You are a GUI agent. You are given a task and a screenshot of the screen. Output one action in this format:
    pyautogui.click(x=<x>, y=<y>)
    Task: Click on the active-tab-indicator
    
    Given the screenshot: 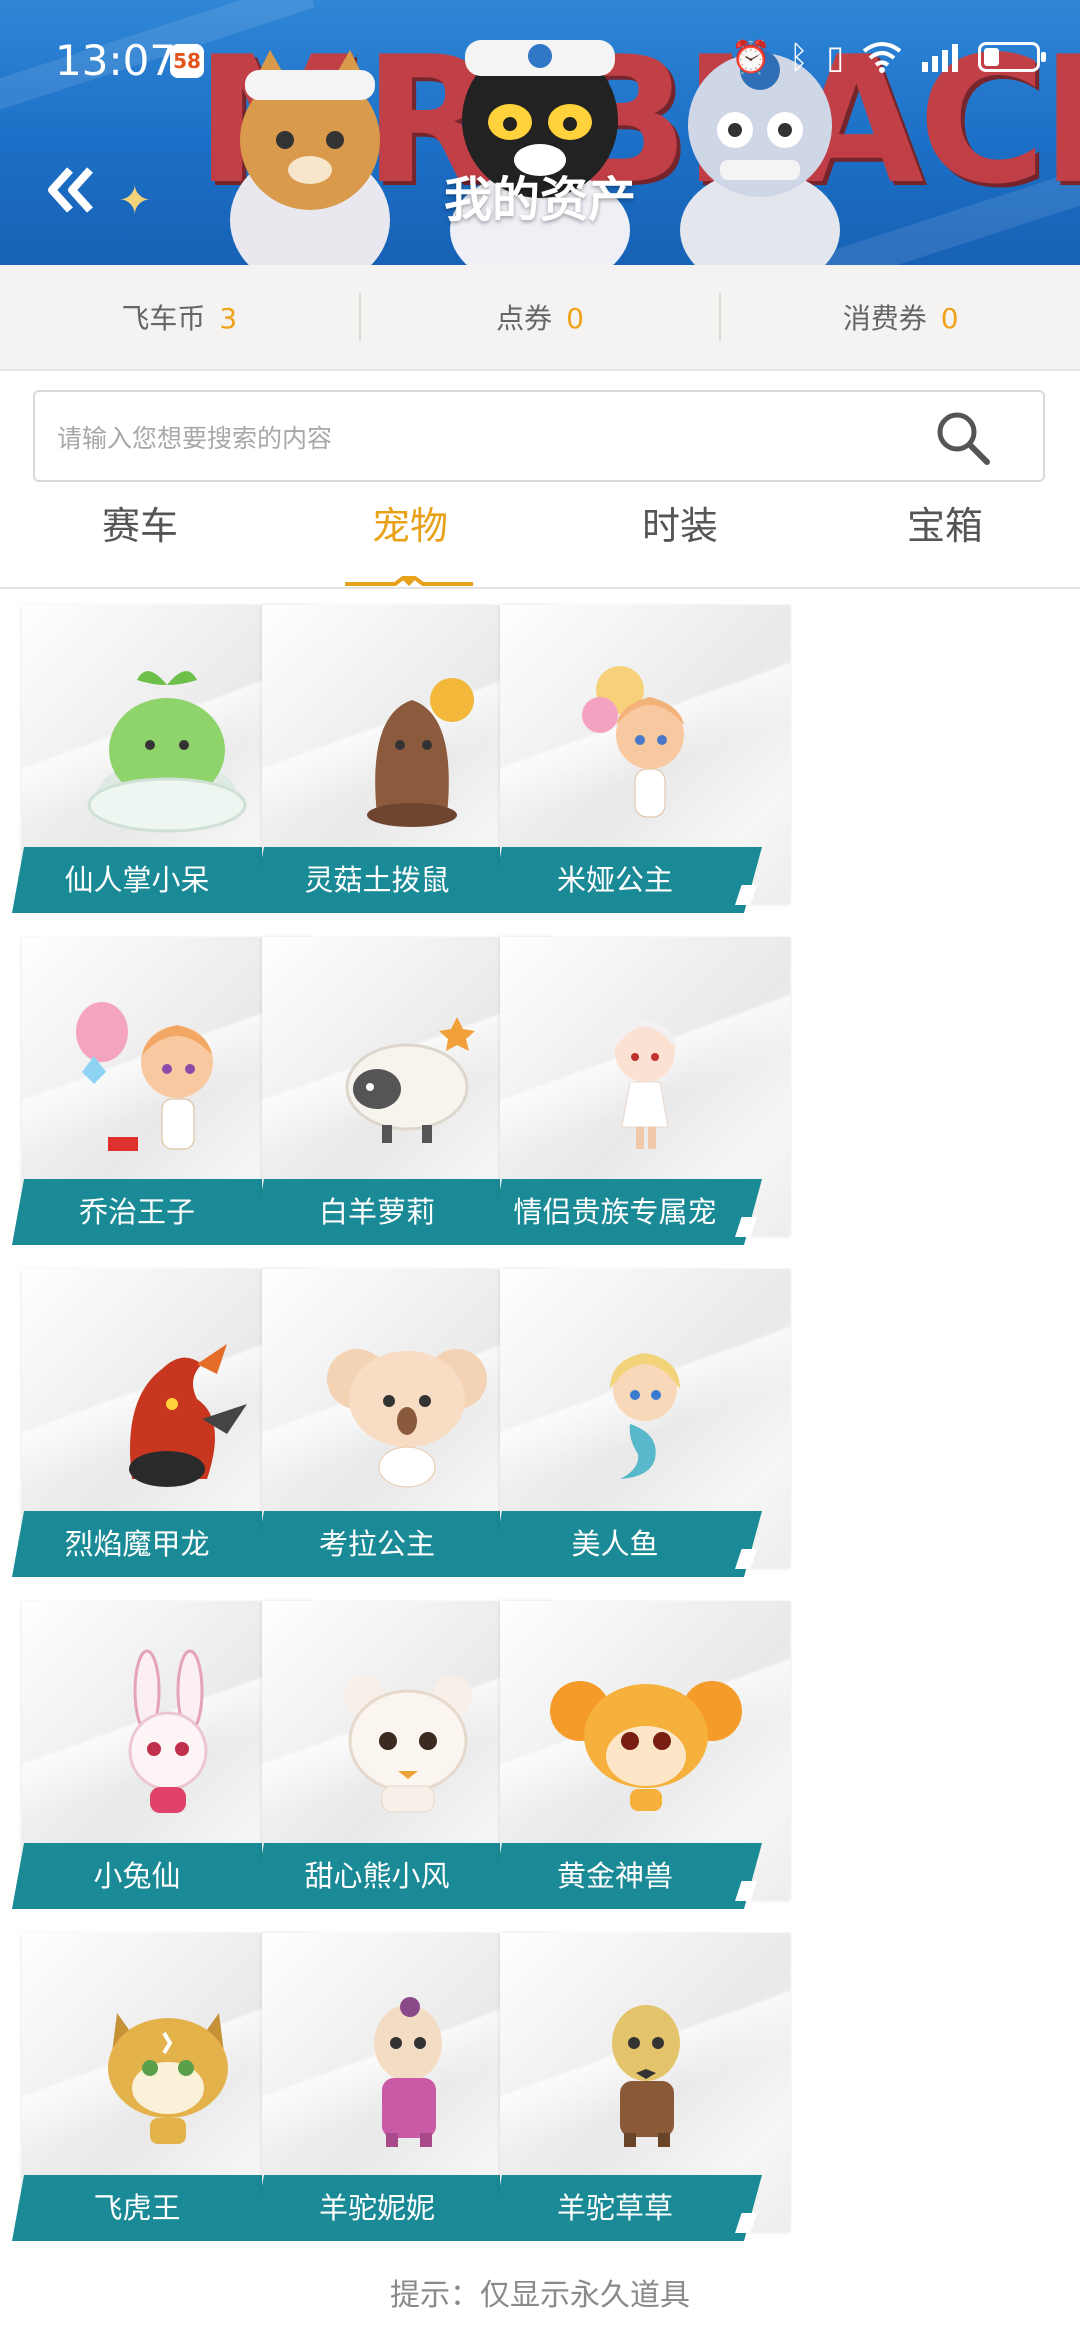 What is the action you would take?
    pyautogui.click(x=409, y=581)
    